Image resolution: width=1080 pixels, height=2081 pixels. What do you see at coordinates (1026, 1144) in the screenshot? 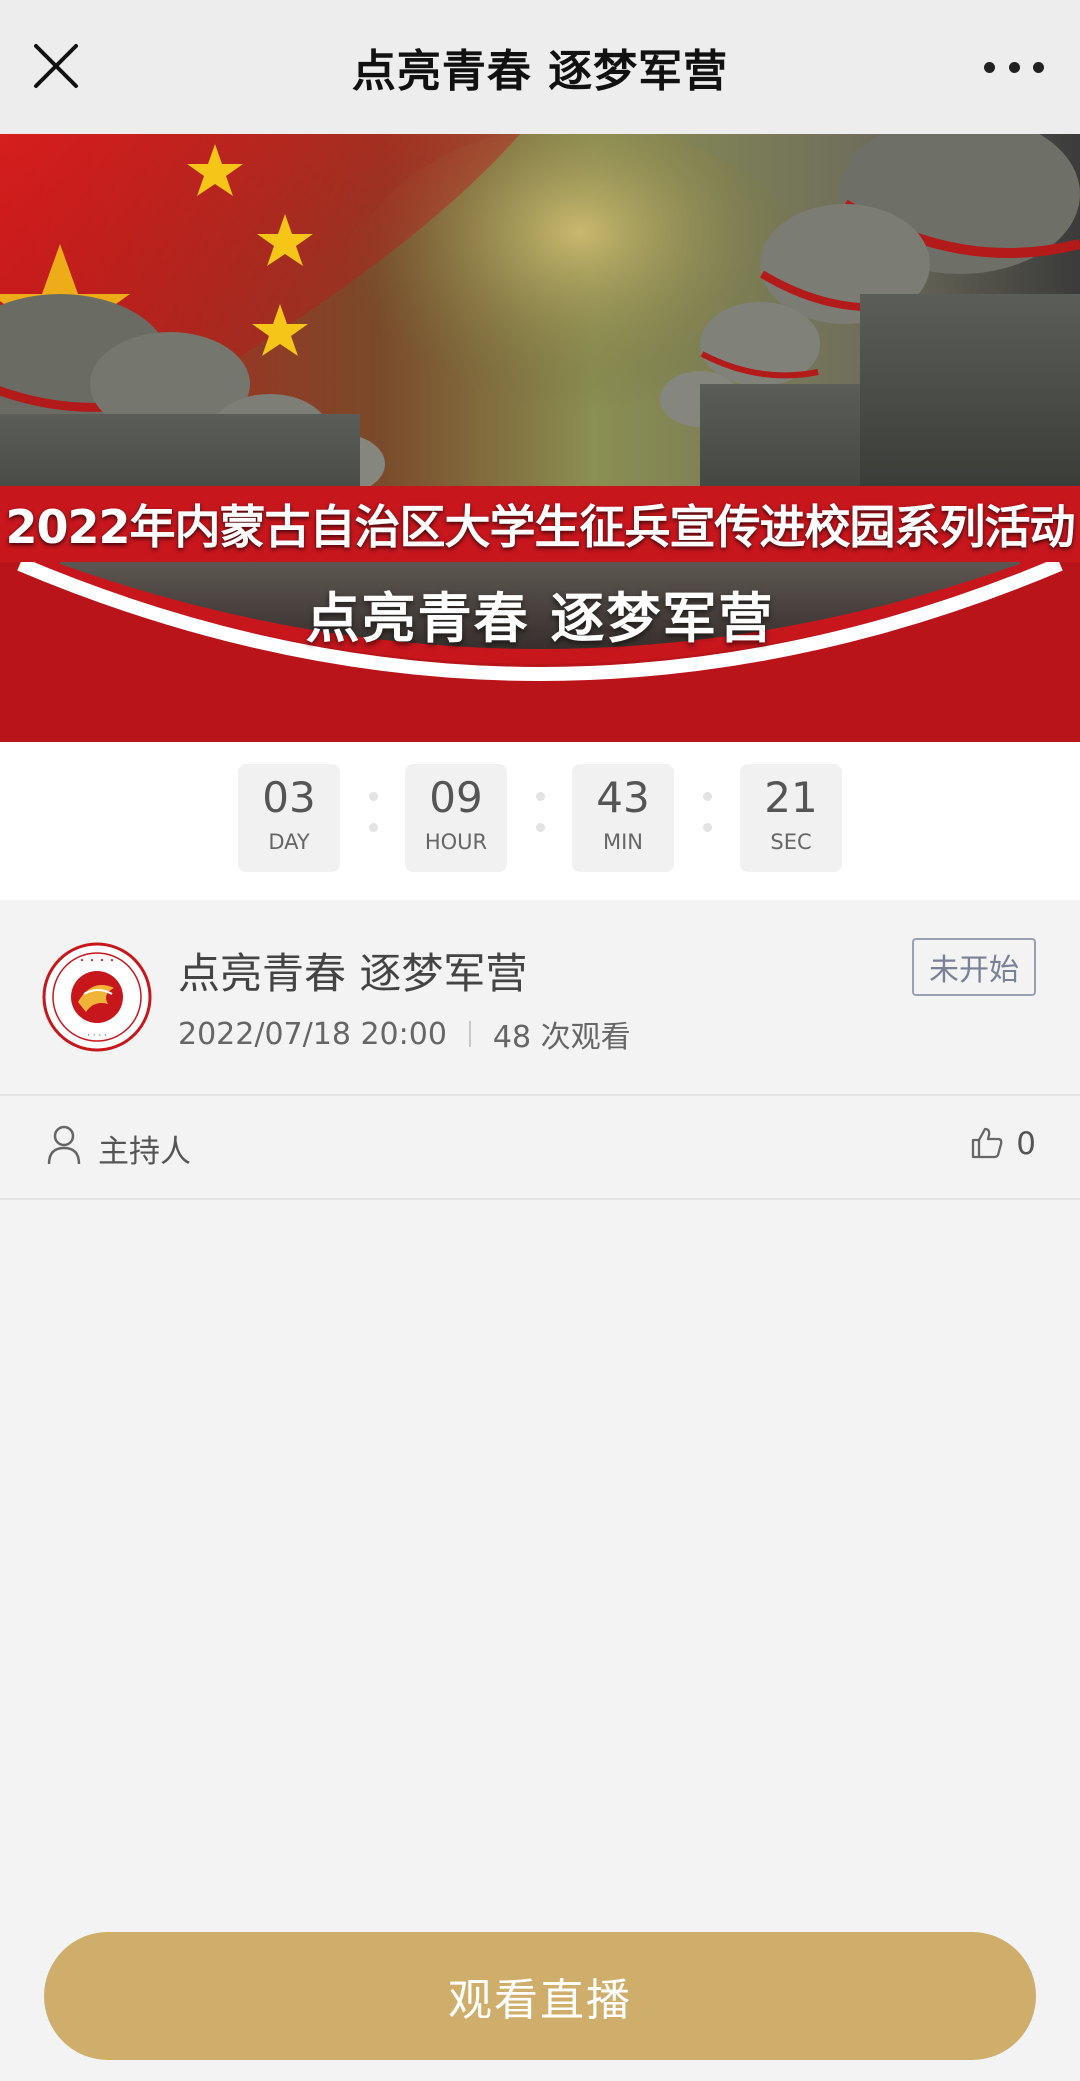
I see `like-count: 0` at bounding box center [1026, 1144].